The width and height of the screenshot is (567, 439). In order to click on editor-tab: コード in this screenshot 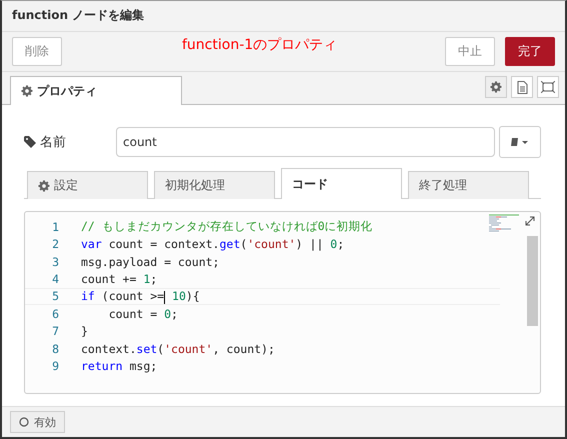, I will do `click(341, 184)`.